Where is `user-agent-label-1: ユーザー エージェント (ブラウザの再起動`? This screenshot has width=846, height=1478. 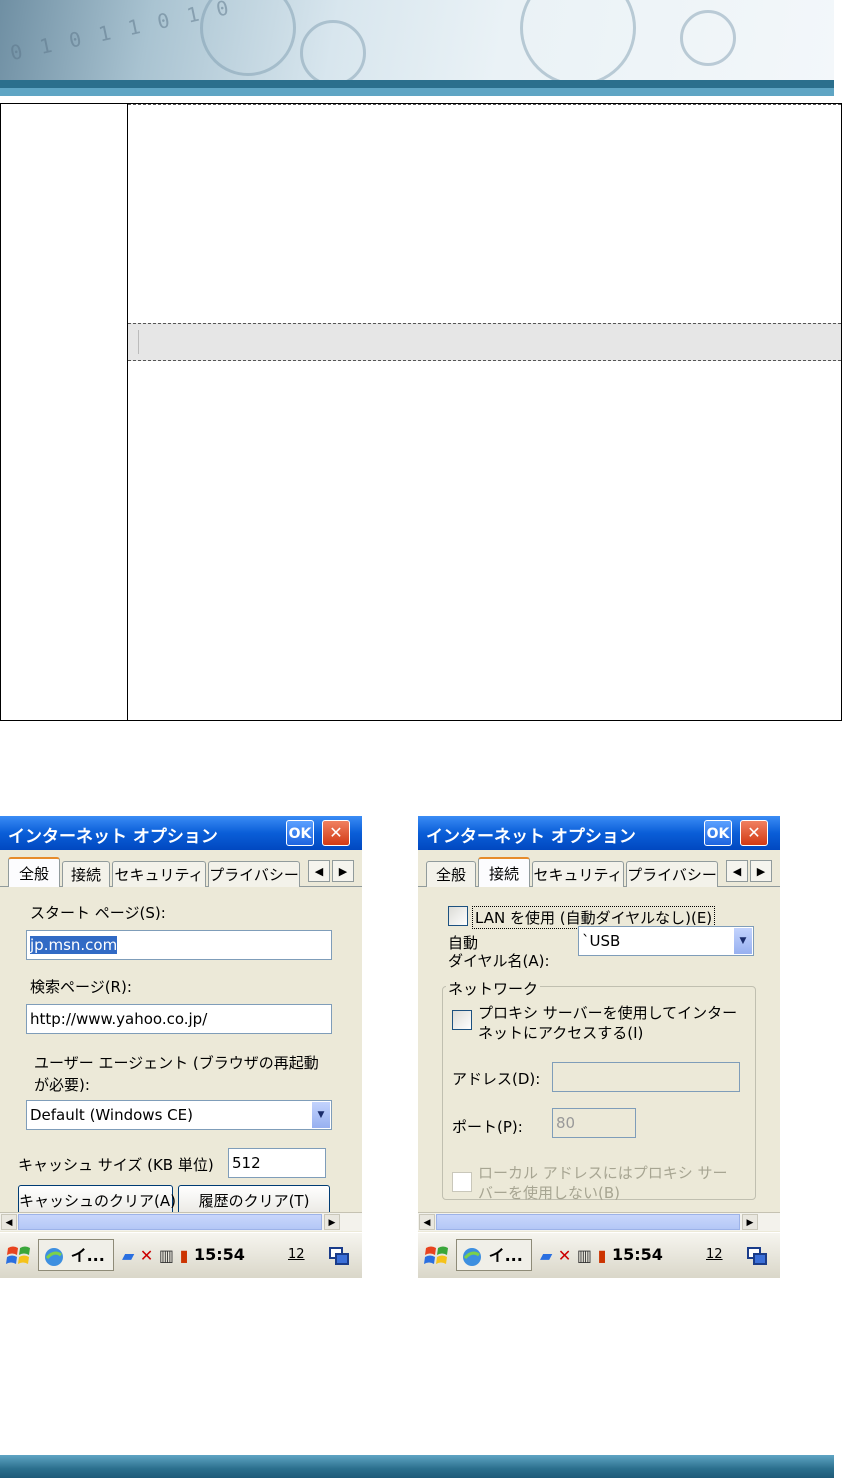
user-agent-label-1: ユーザー エージェント (ブラウザの再起動 is located at coordinates (176, 1063).